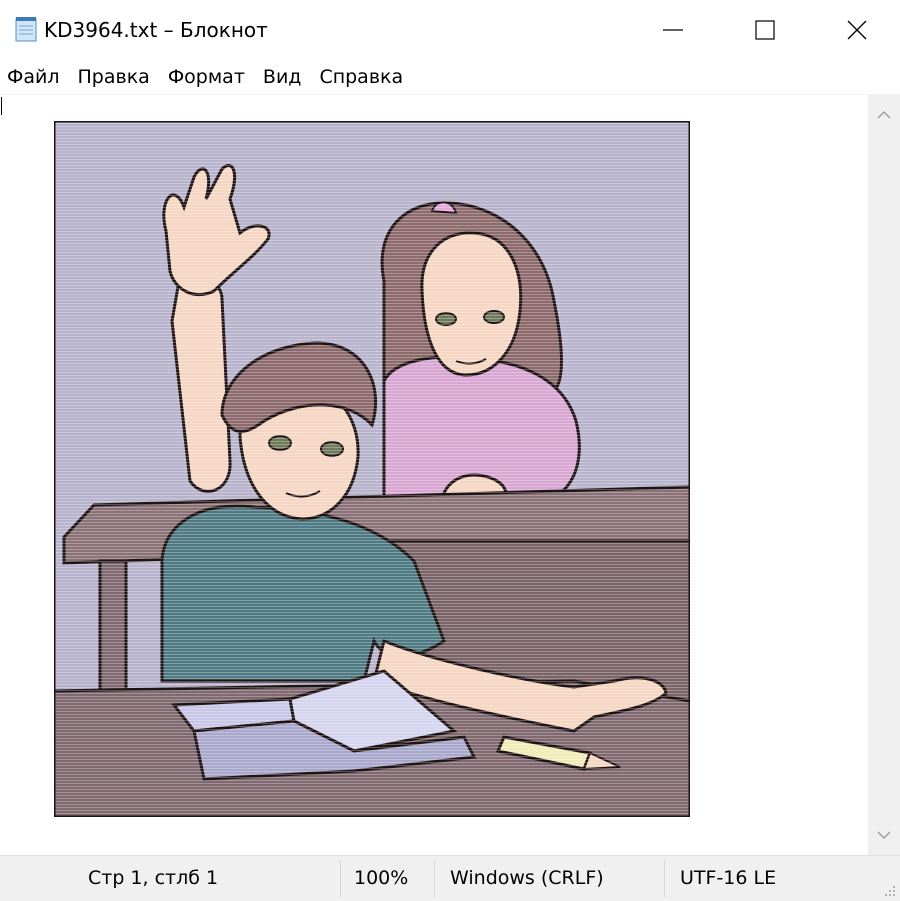 The height and width of the screenshot is (901, 900). Describe the element at coordinates (527, 878) in the screenshot. I see `line-endings: Windows (CRLF)` at that location.